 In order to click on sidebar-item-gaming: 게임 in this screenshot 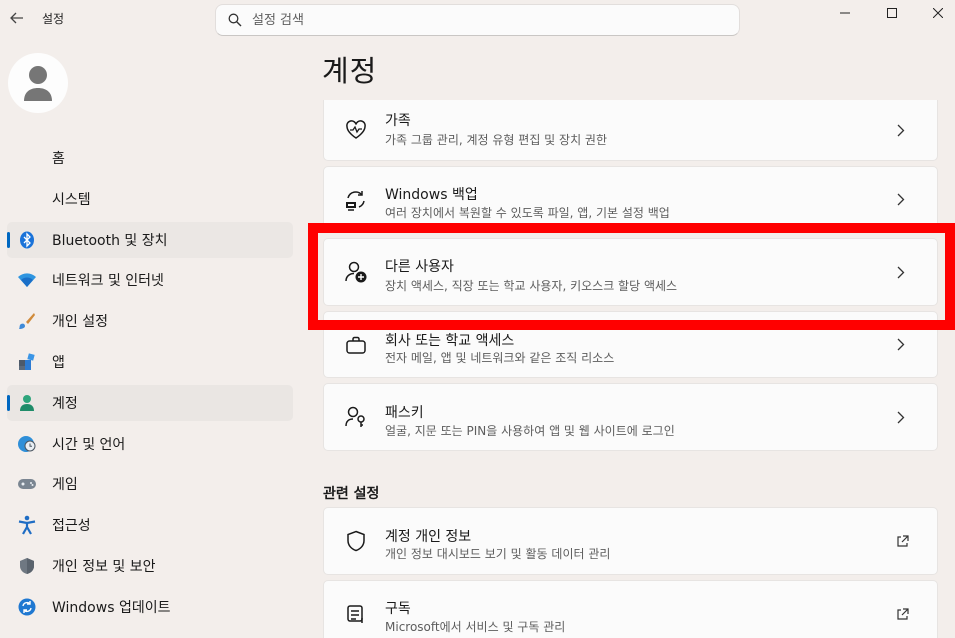, I will do `click(150, 484)`.